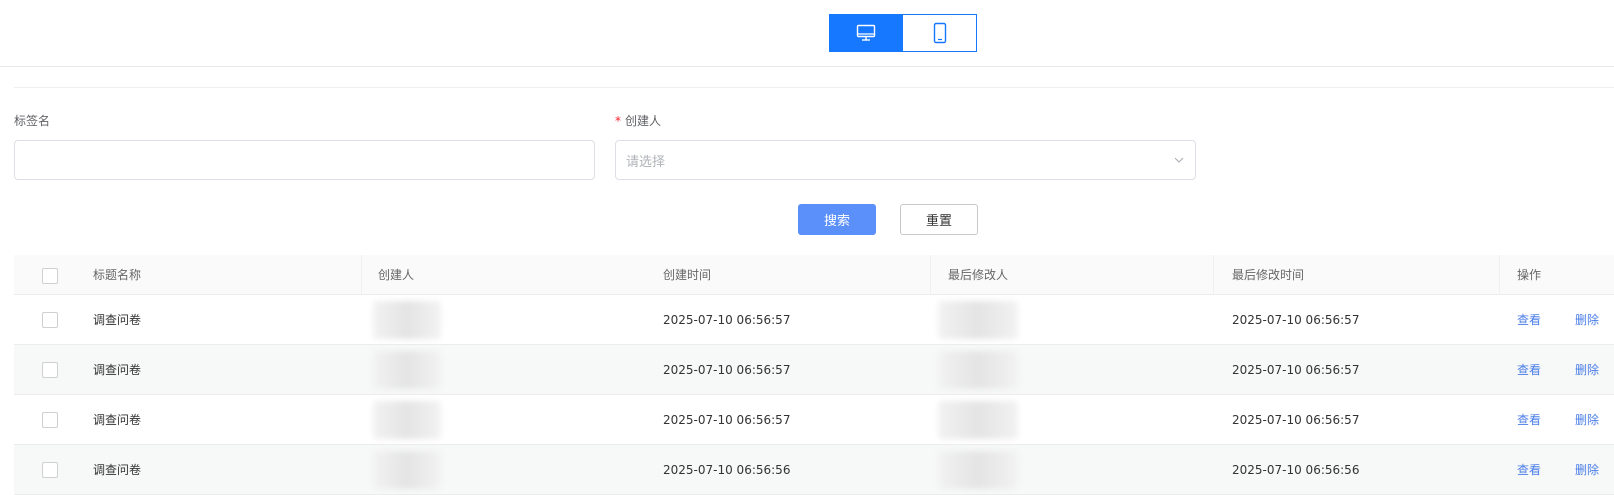 The height and width of the screenshot is (495, 1614). Describe the element at coordinates (32, 121) in the screenshot. I see `tag-name-label: 标签名` at that location.